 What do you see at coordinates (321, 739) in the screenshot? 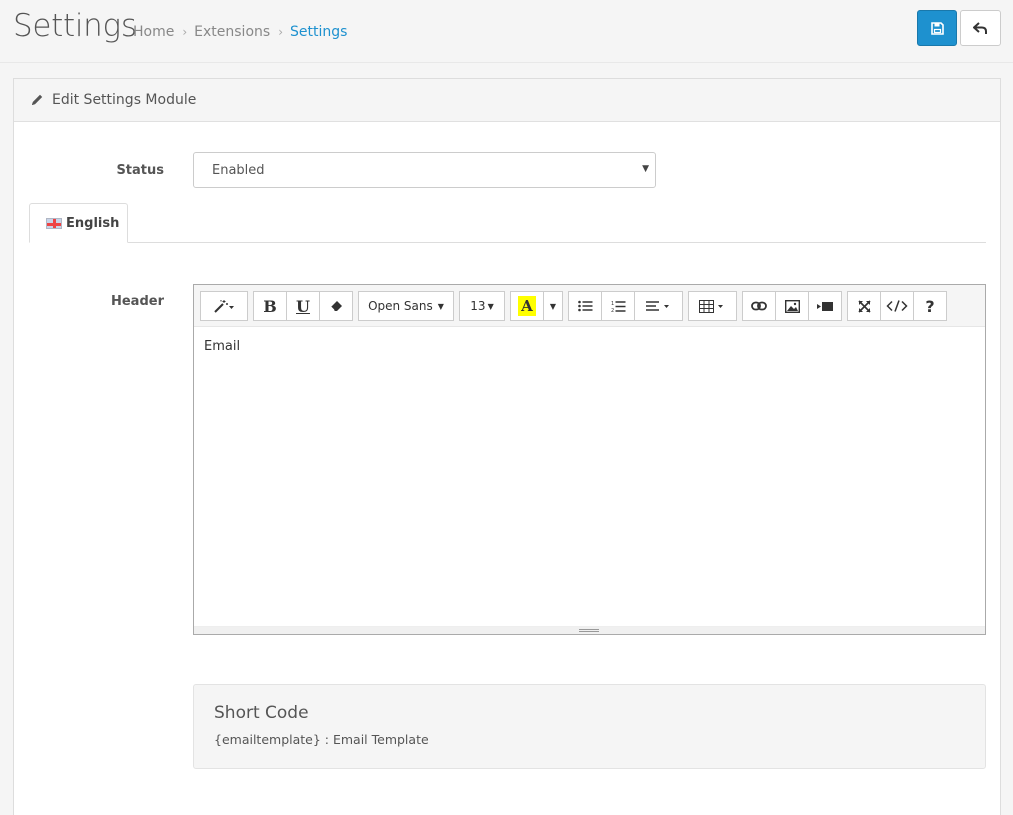
I see `shortcode-text: {emailtemplate} : Email Template` at bounding box center [321, 739].